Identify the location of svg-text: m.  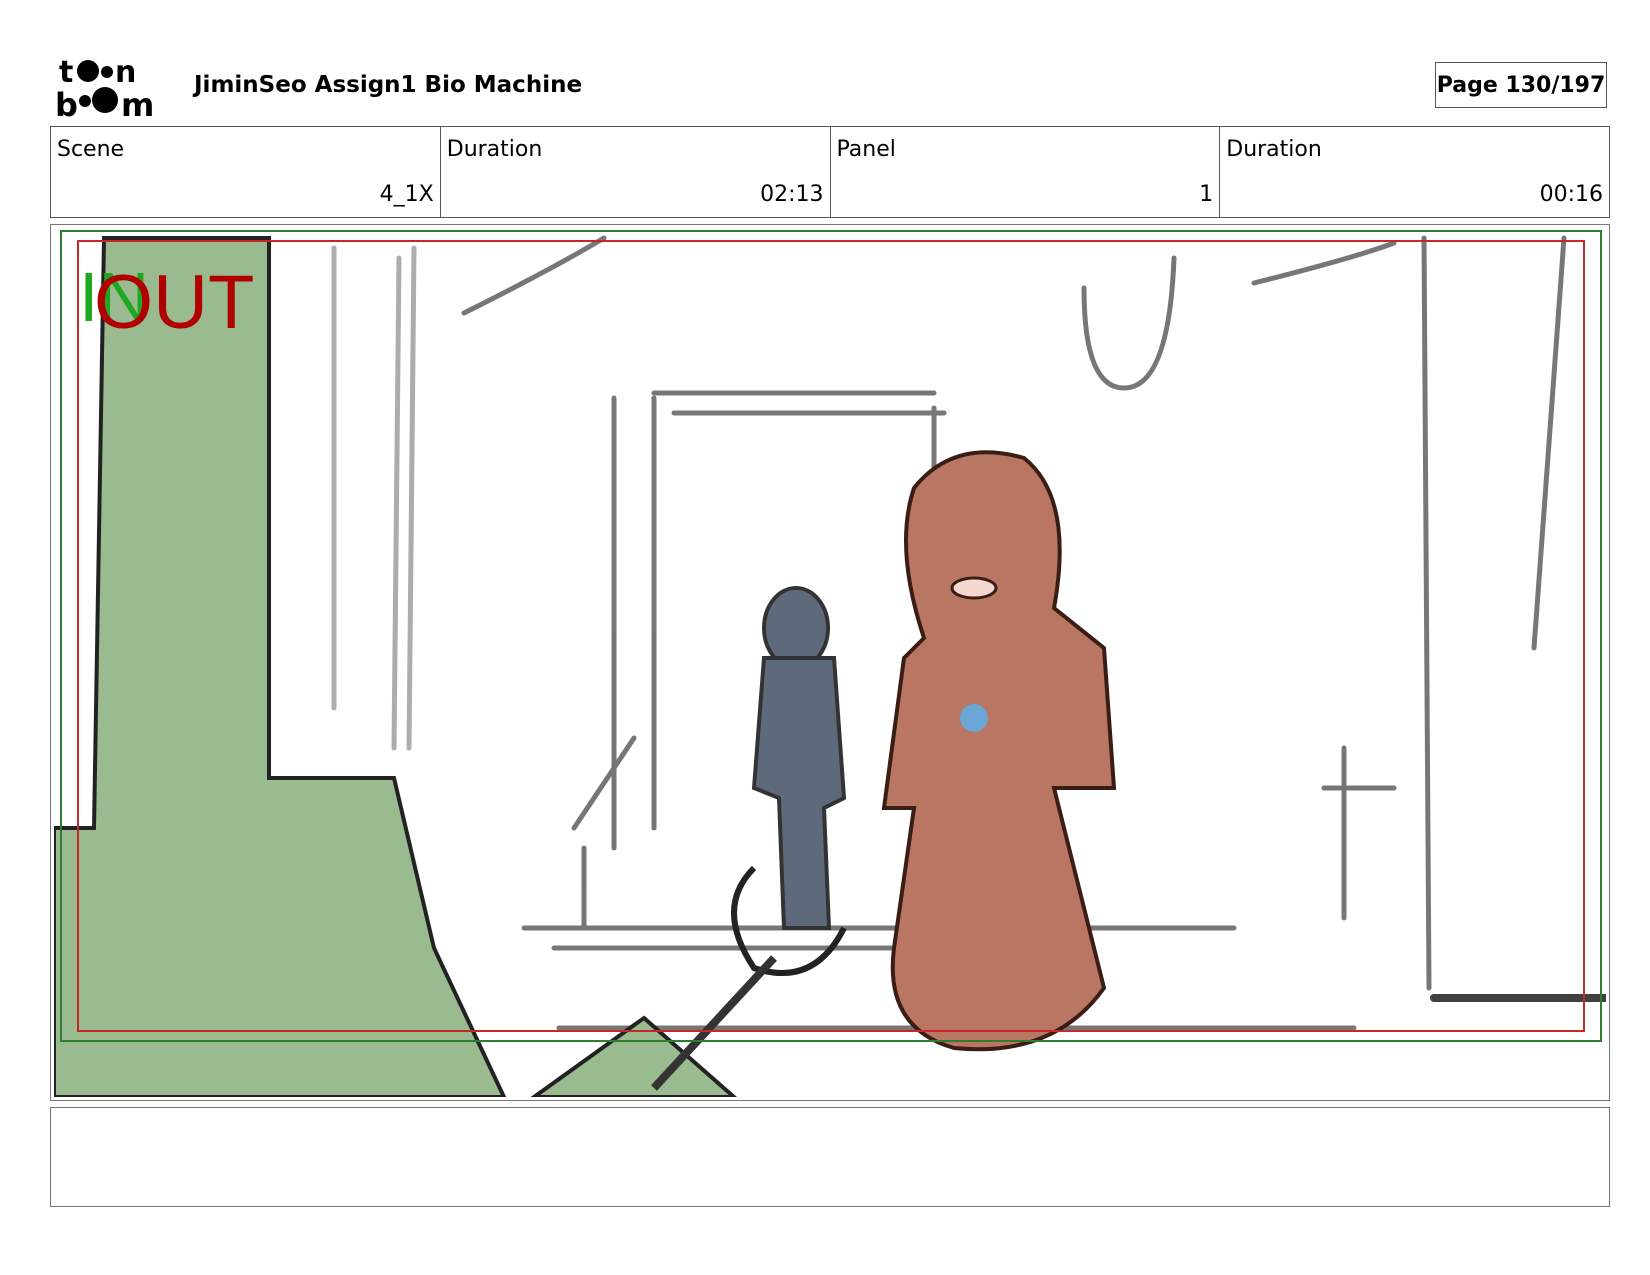
(137, 102).